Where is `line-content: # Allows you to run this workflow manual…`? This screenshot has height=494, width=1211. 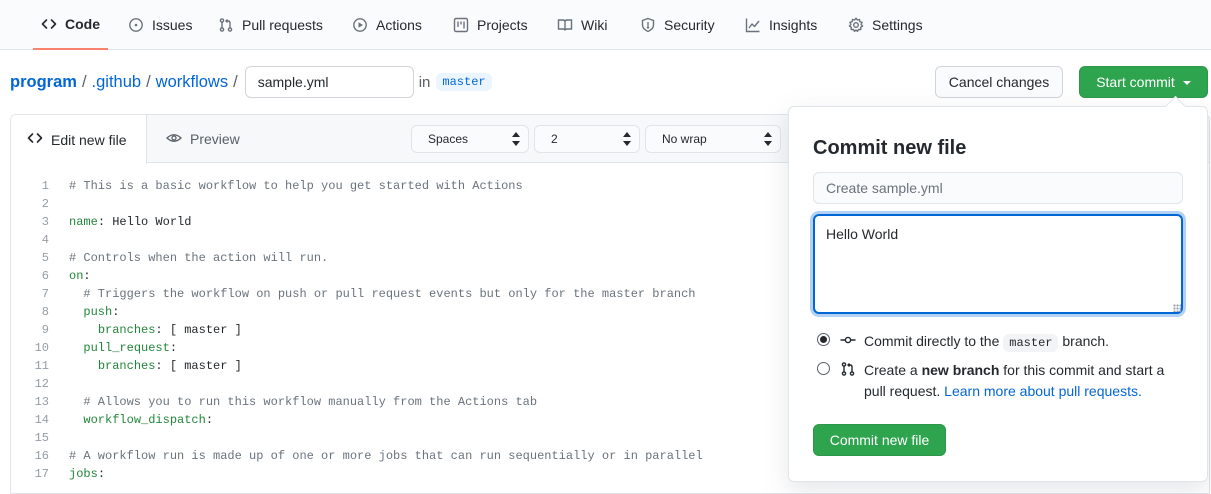 line-content: # Allows you to run this workflow manual… is located at coordinates (303, 402).